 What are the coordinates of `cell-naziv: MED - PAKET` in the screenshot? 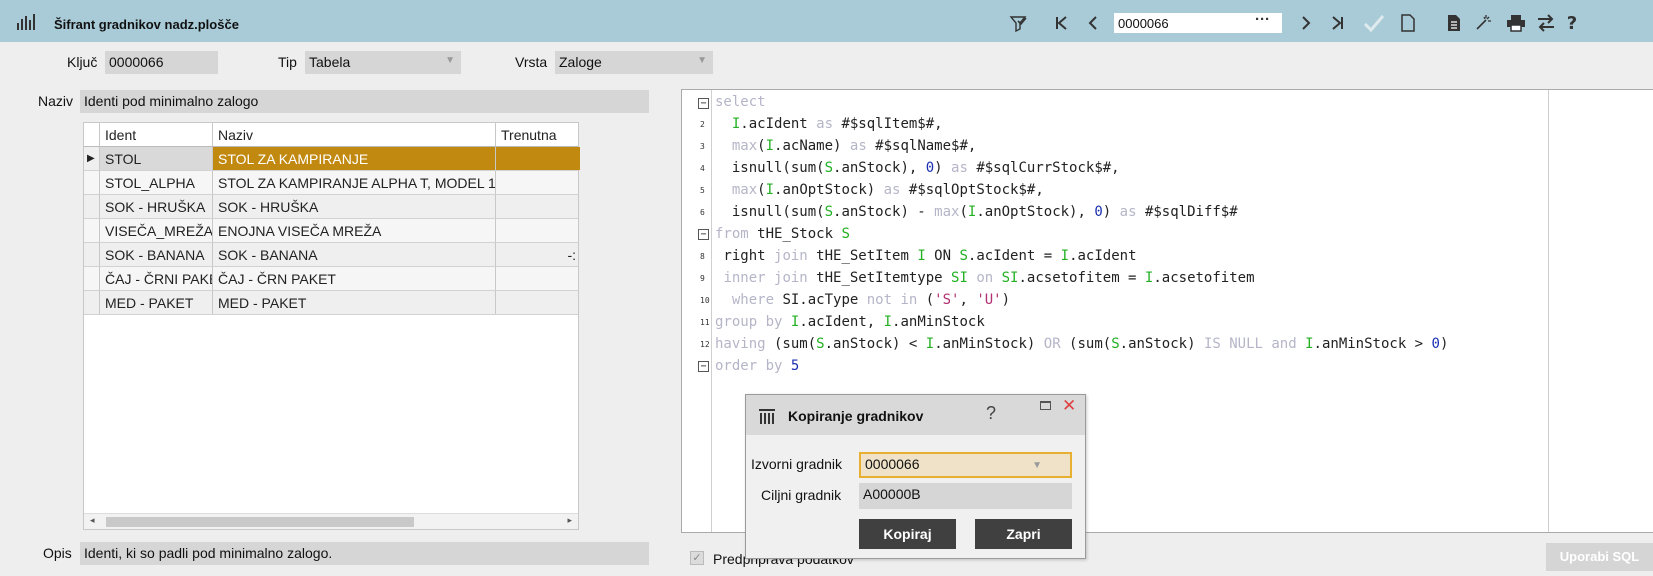 It's located at (353, 302).